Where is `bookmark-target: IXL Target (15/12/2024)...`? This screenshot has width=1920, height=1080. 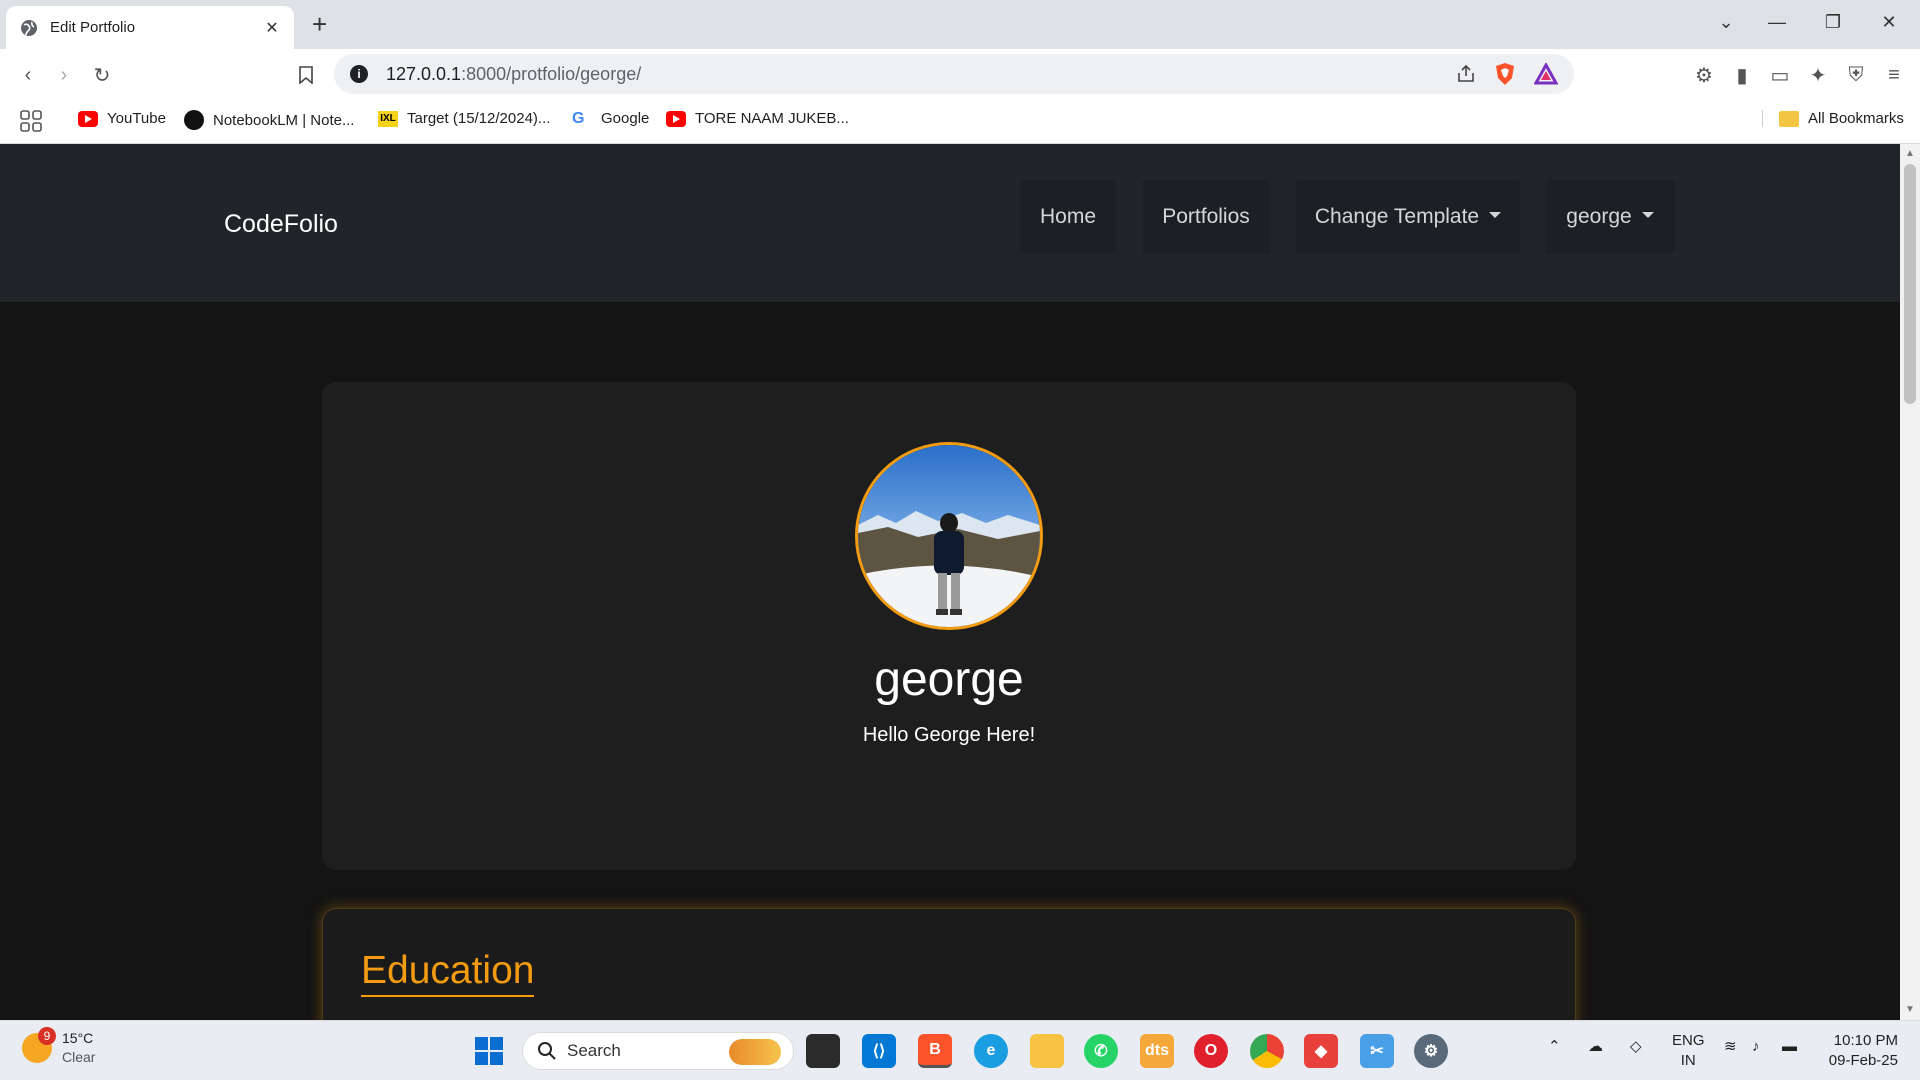
bookmark-target: IXL Target (15/12/2024)... is located at coordinates (464, 118).